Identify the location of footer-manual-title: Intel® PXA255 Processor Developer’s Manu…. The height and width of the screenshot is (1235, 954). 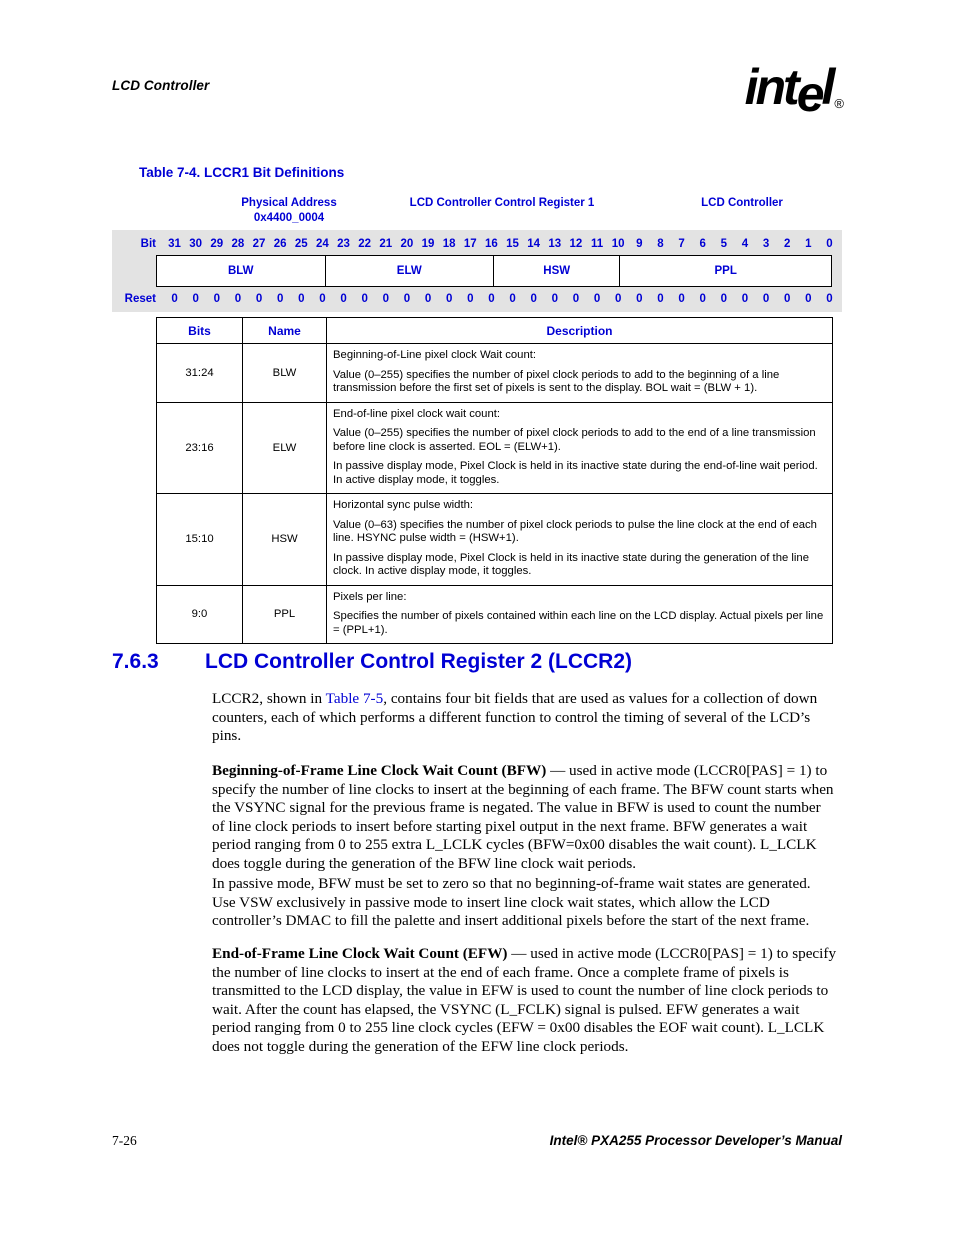
(695, 1140).